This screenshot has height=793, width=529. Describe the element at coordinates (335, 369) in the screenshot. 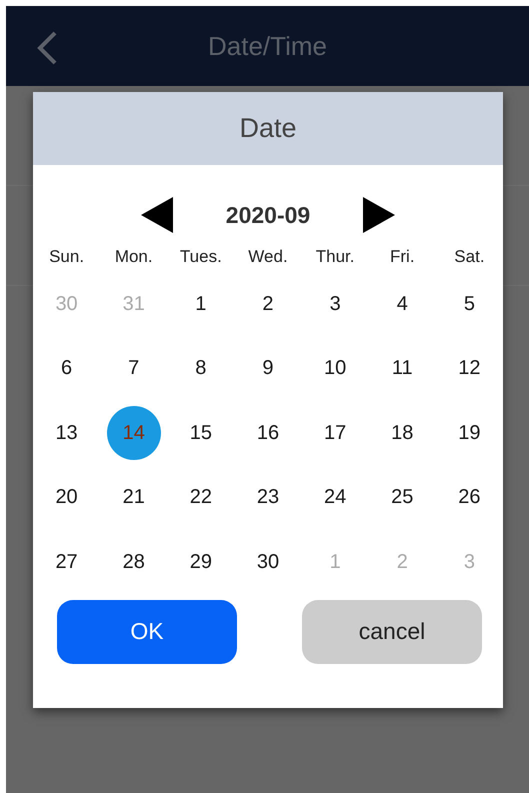

I see `day-cell: 10` at that location.